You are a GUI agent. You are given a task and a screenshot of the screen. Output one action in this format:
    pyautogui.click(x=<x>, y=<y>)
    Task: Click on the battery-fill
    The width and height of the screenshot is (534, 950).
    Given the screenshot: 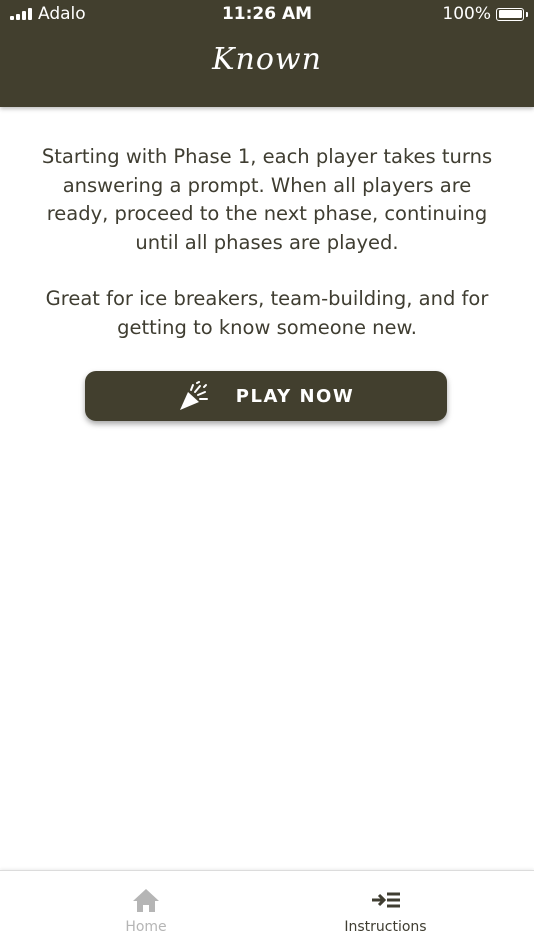 What is the action you would take?
    pyautogui.click(x=510, y=14)
    